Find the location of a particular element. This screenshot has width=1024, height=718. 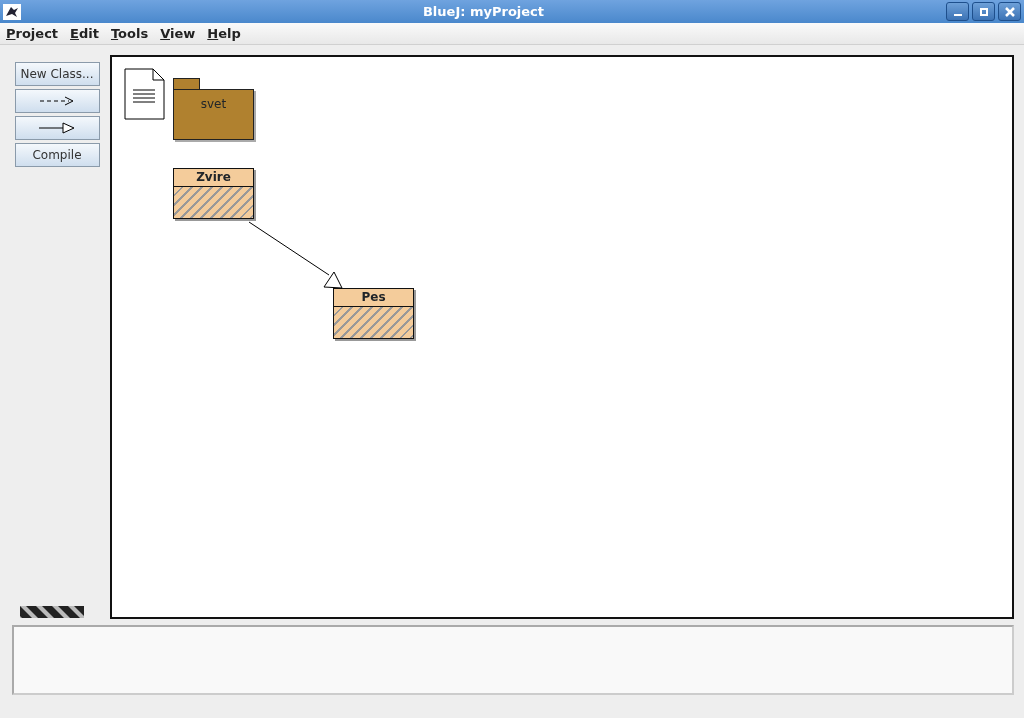

close-button is located at coordinates (1009, 11).